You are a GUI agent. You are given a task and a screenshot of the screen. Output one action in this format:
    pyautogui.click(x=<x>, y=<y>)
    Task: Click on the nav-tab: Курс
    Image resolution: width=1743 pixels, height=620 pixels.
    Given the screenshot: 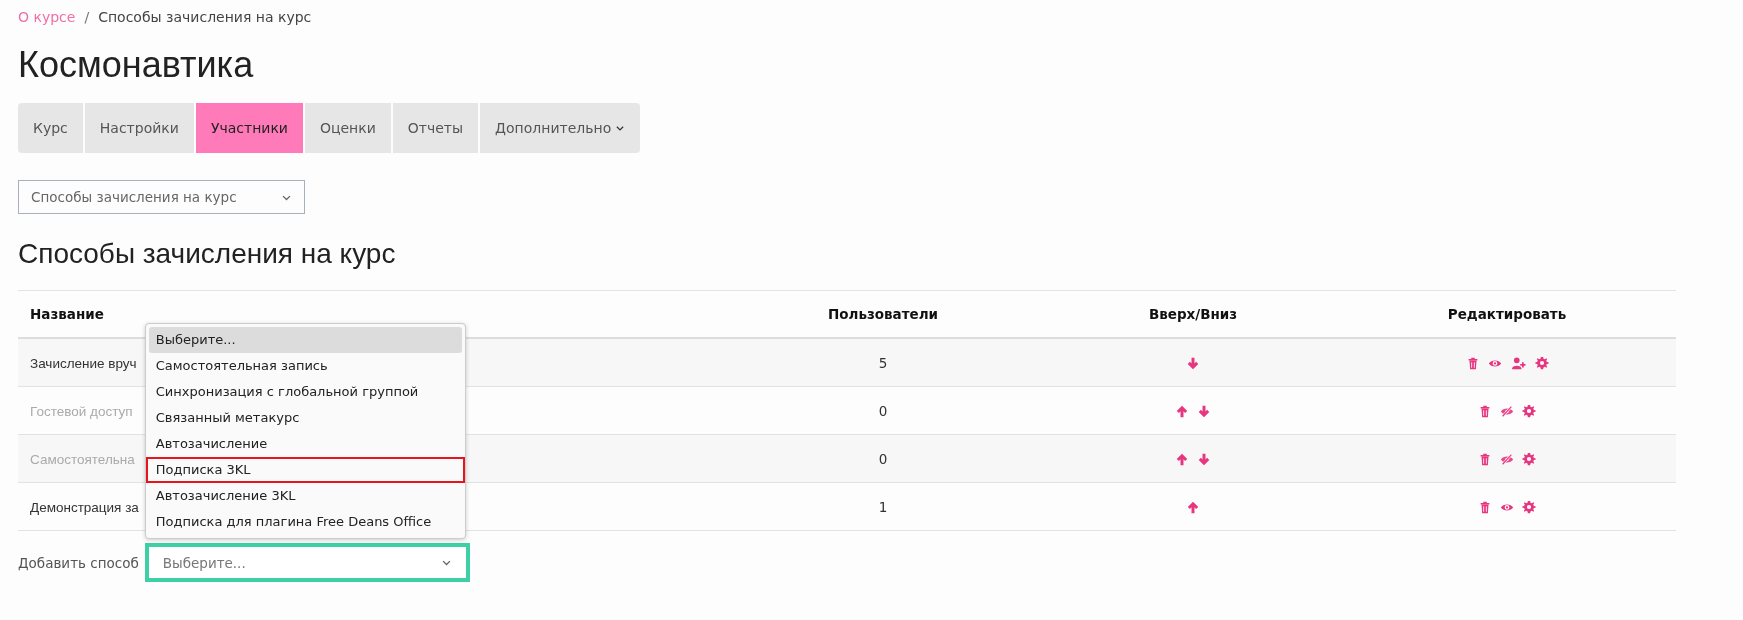 What is the action you would take?
    pyautogui.click(x=50, y=128)
    